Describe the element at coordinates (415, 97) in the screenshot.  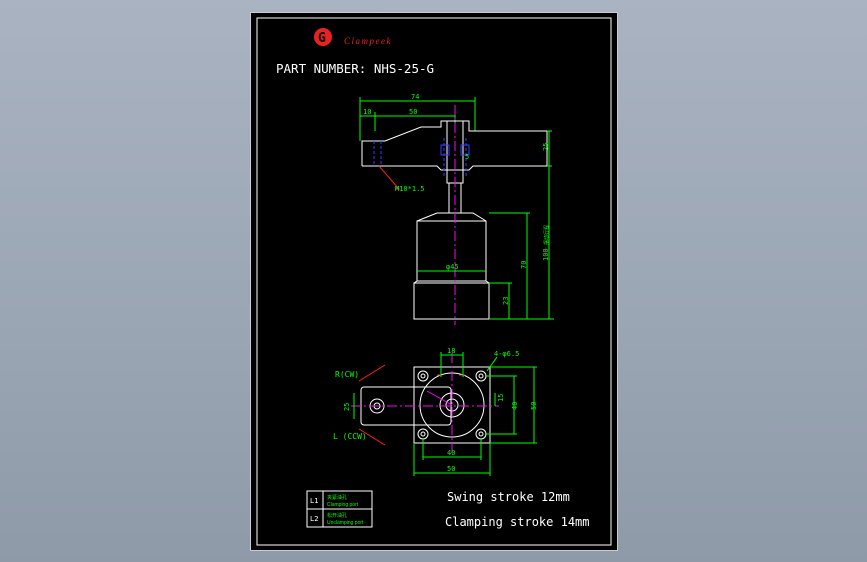
I see `dim-74: 74` at that location.